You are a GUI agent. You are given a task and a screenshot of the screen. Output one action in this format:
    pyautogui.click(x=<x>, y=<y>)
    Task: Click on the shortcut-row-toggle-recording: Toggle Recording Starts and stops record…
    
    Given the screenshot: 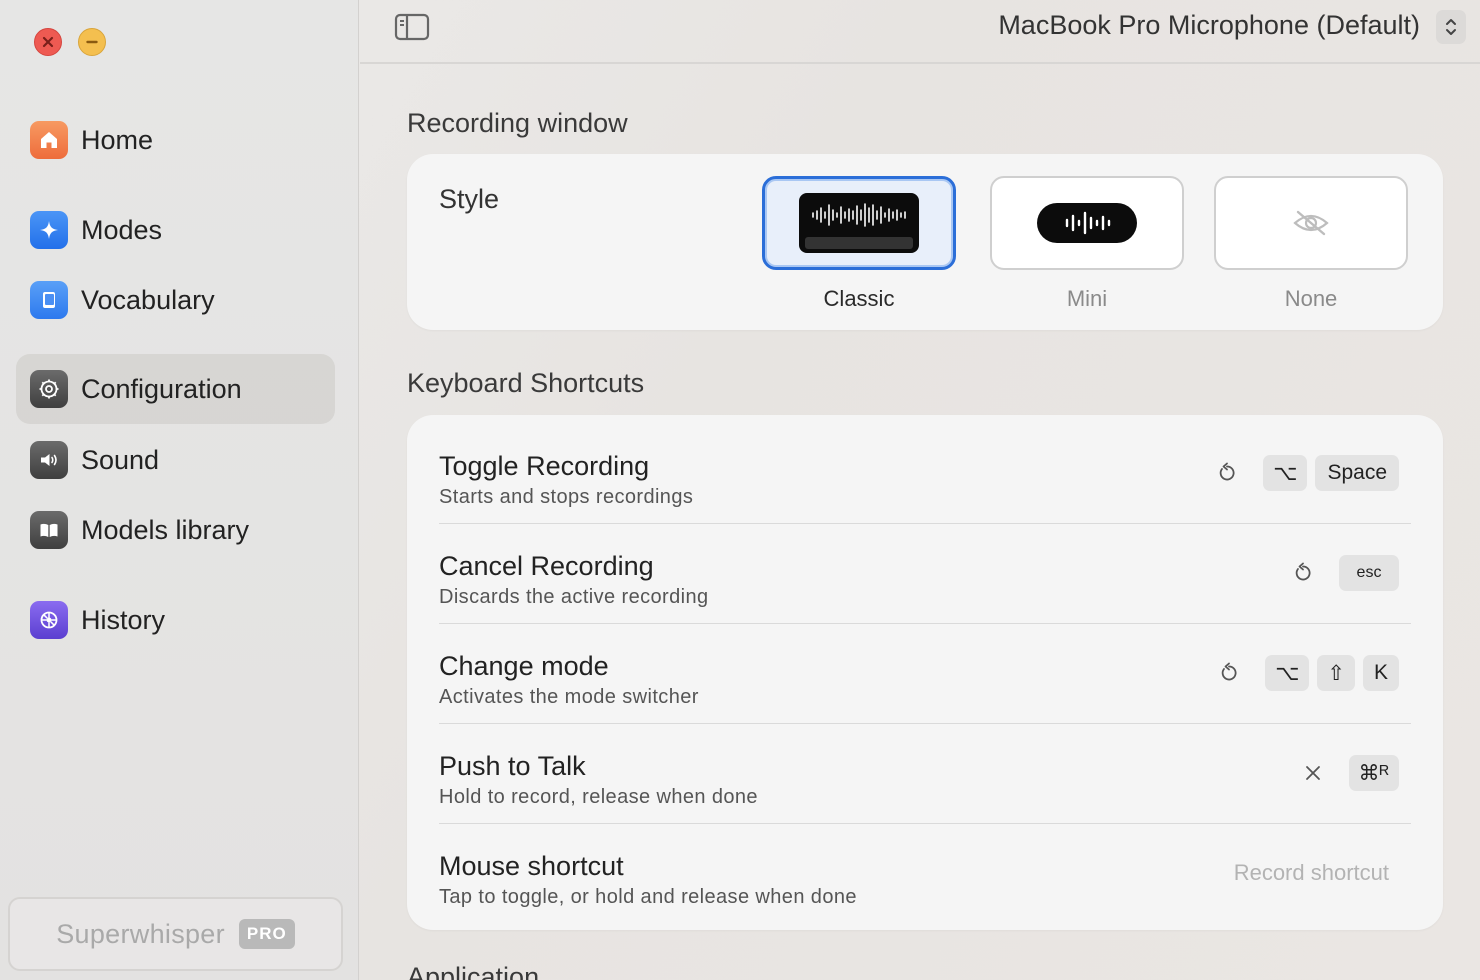 What is the action you would take?
    pyautogui.click(x=925, y=473)
    